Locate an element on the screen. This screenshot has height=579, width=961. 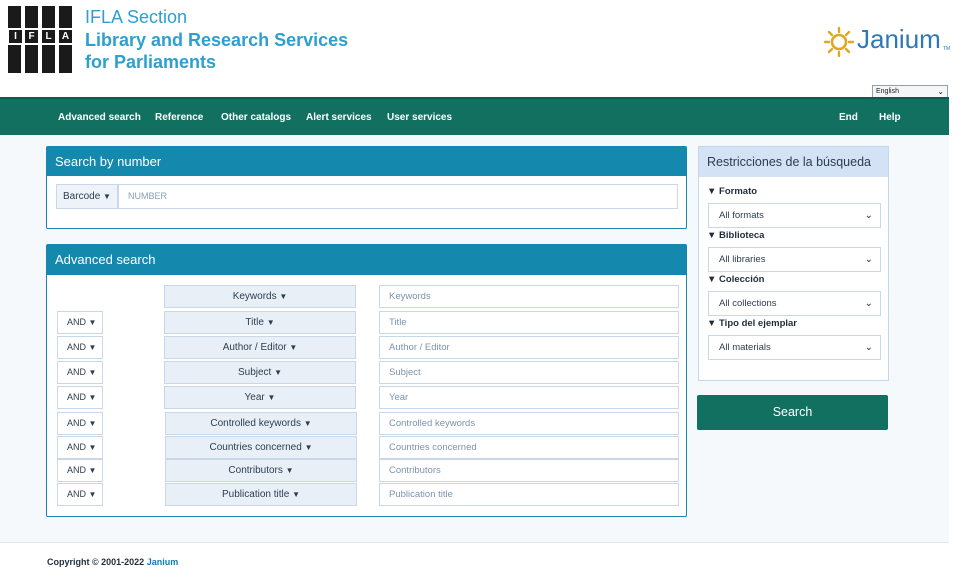
number-type-dropdown: Barcode ▼ is located at coordinates (87, 196).